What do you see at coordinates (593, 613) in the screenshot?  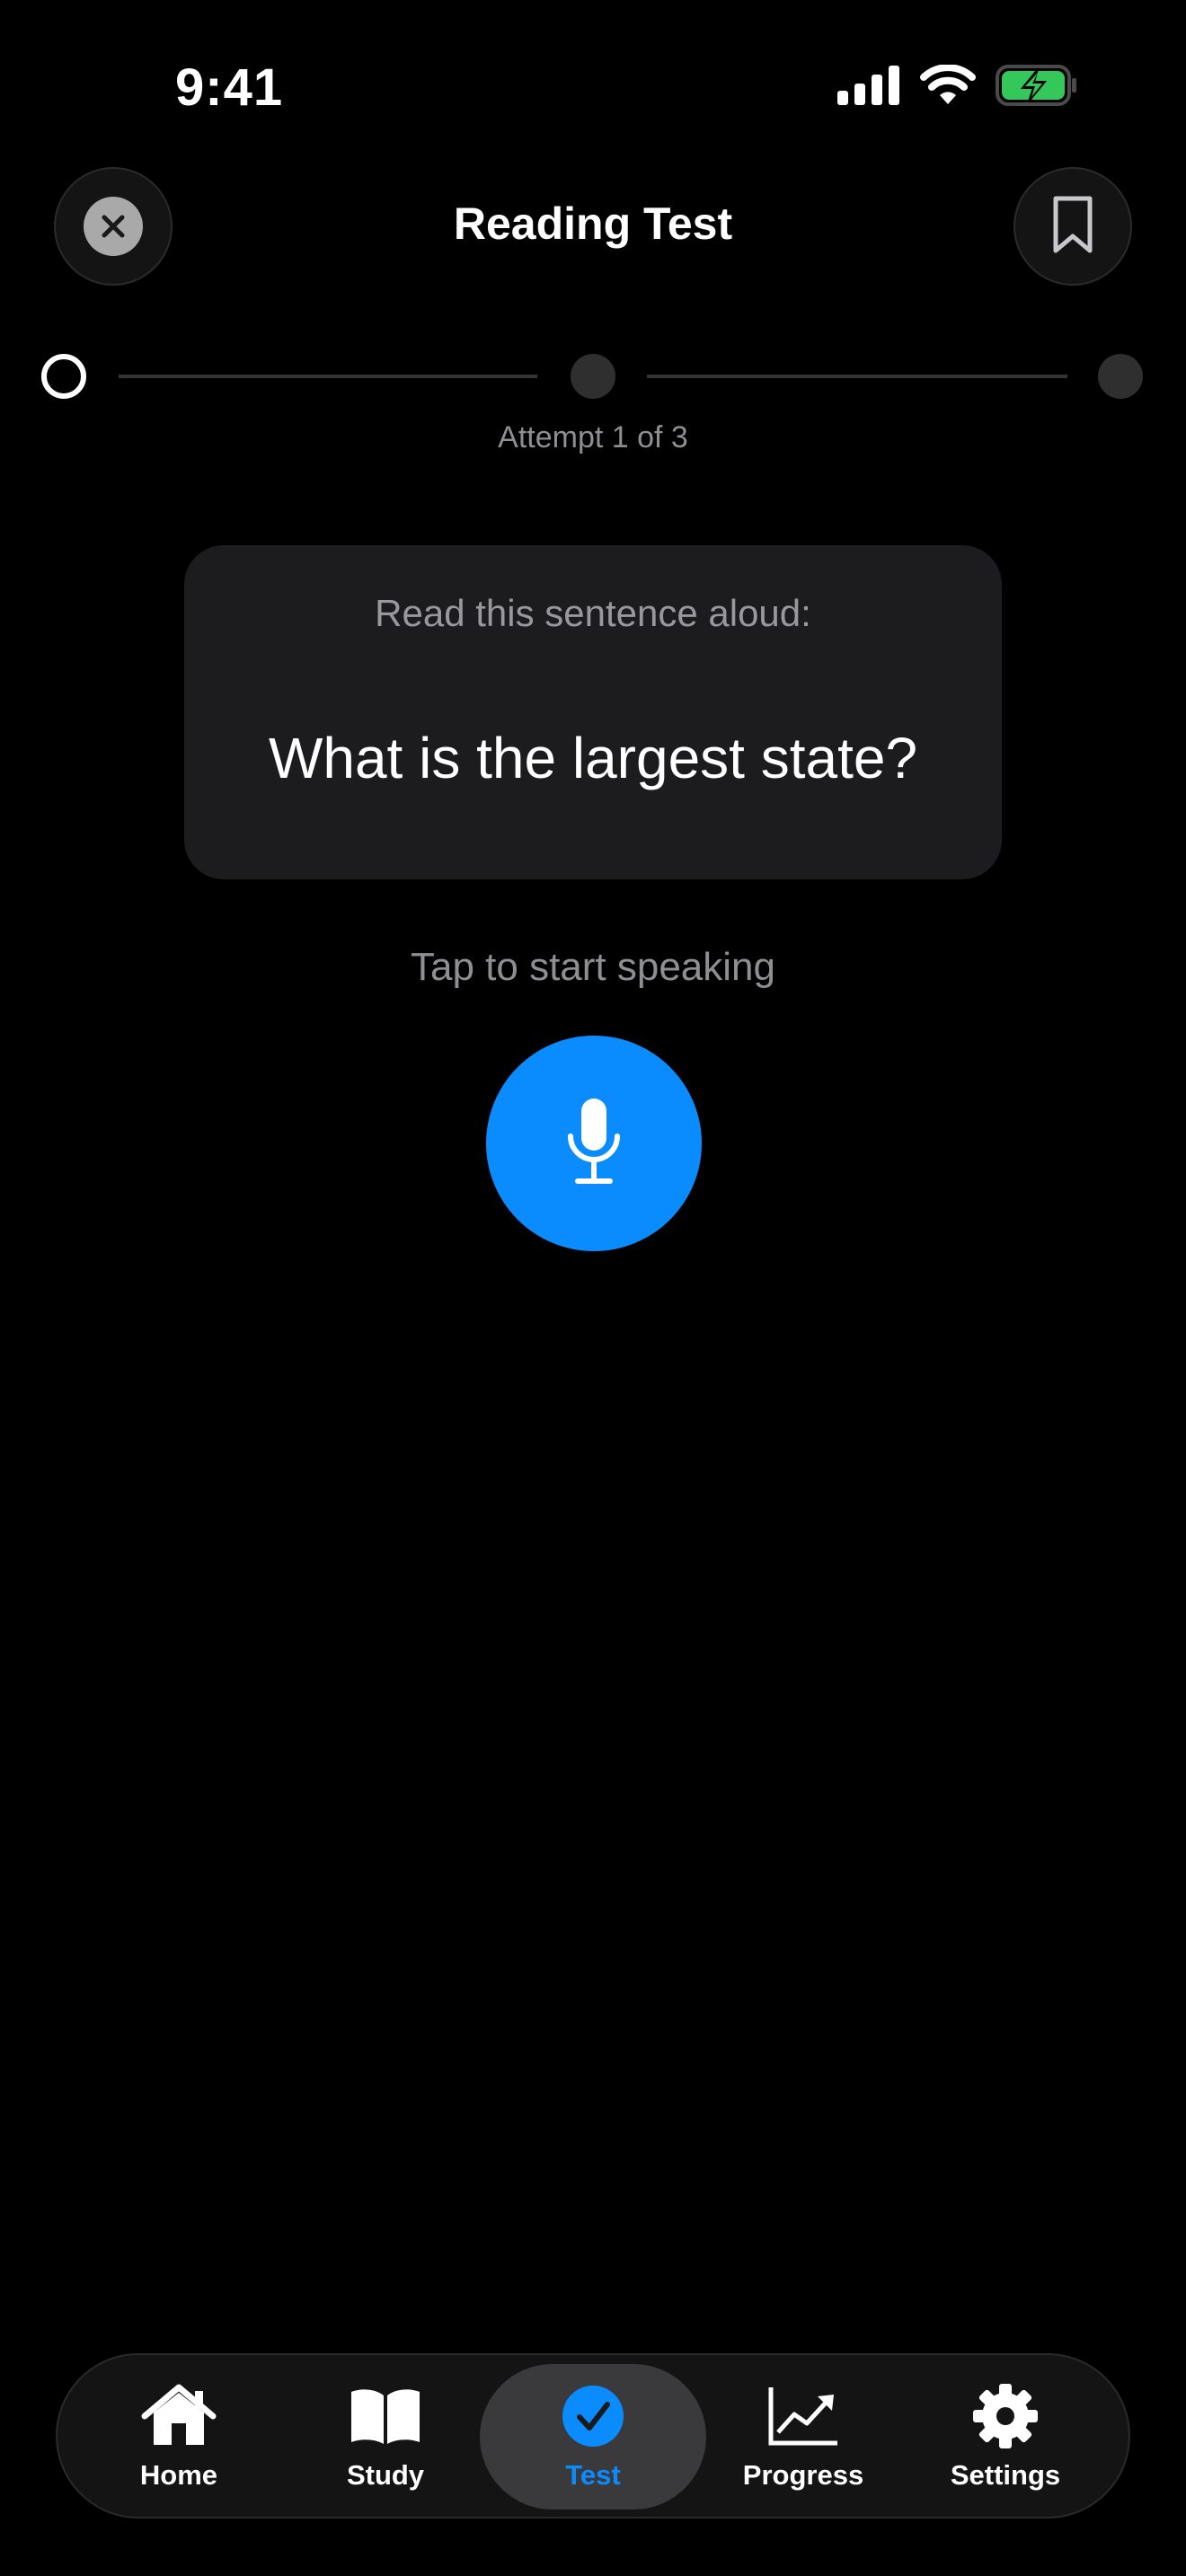 I see `card-prompt: Read this sentence aloud:` at bounding box center [593, 613].